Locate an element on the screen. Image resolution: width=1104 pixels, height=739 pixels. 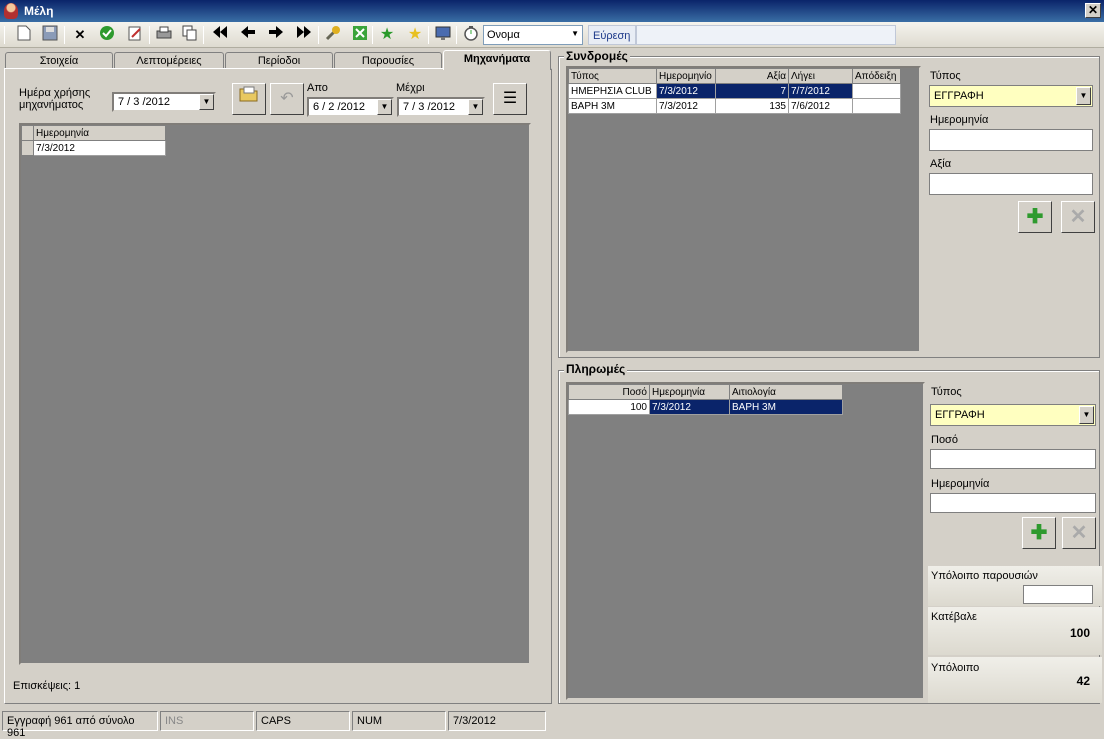
pay-type-select: ΕΓΓΡΑΦΗ ▼ is located at coordinates (1013, 415).